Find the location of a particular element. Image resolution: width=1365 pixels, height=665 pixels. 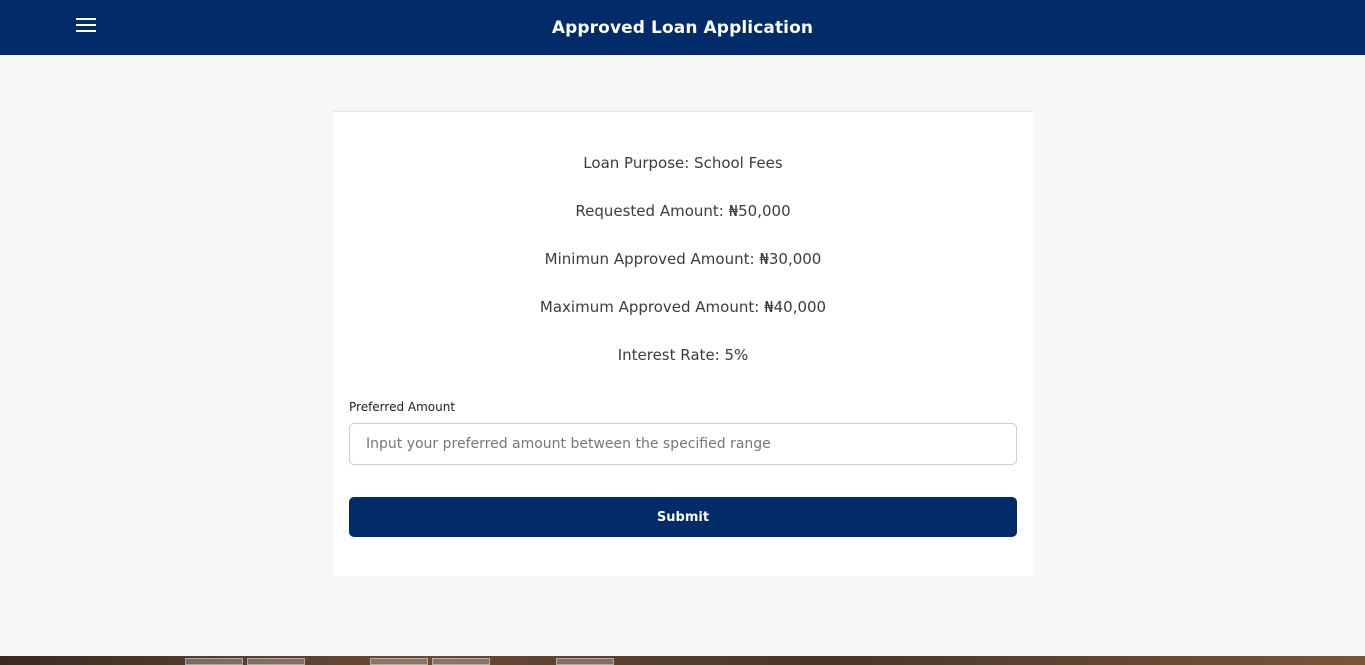

hamburger-menu-icon is located at coordinates (86, 25).